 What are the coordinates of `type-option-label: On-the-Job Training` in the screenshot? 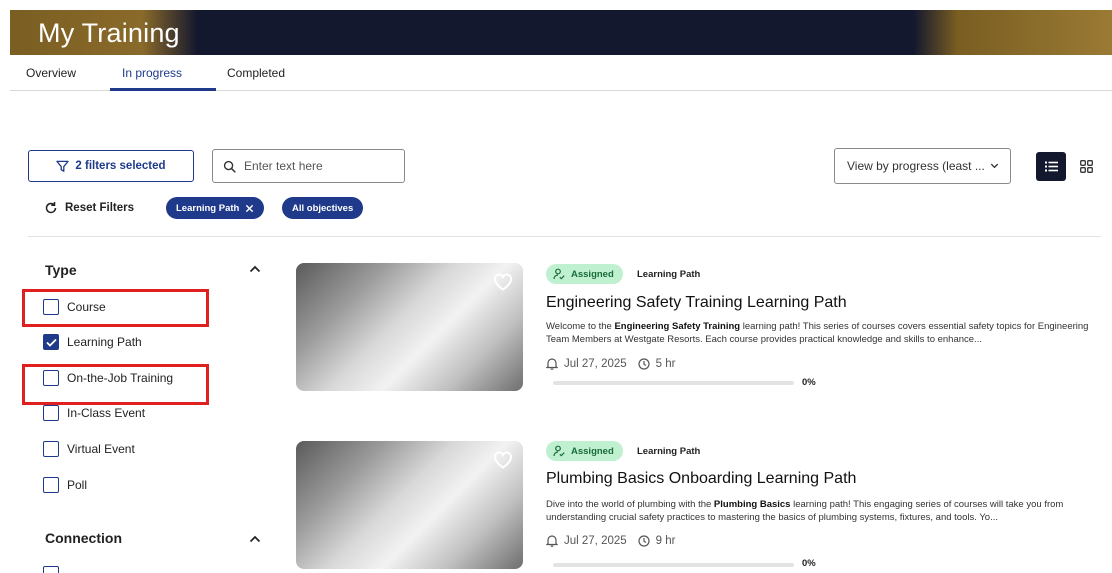 It's located at (120, 378).